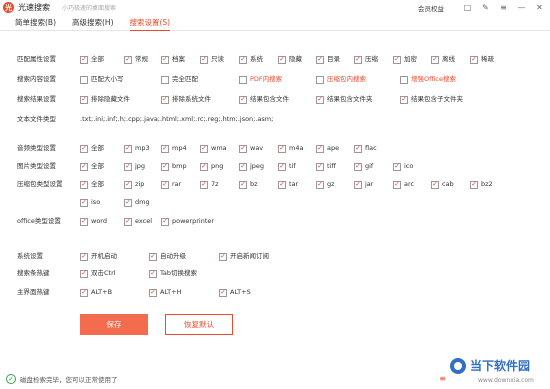  What do you see at coordinates (138, 221) in the screenshot?
I see `checkbox-office-1: ✓ excel` at bounding box center [138, 221].